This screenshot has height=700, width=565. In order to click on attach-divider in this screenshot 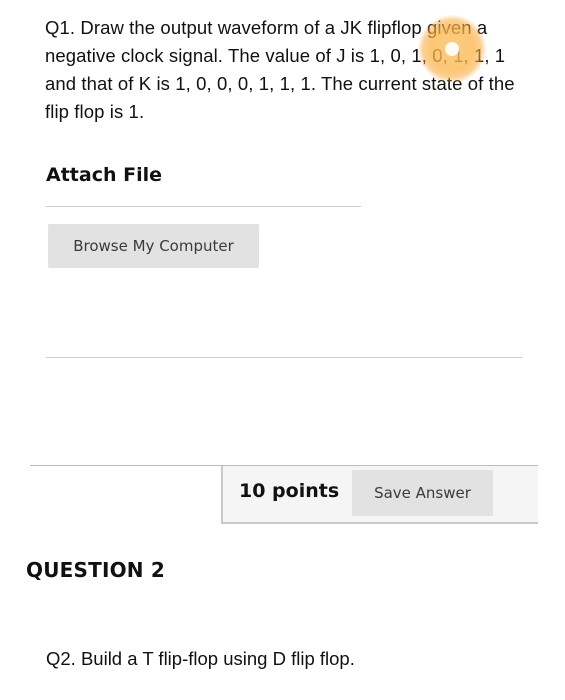, I will do `click(203, 206)`.